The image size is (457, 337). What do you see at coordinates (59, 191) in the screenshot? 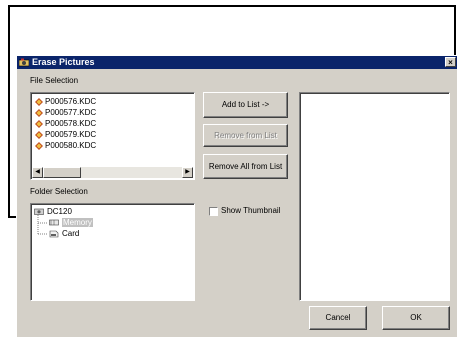
I see `folder-selection-label: Folder Selection` at bounding box center [59, 191].